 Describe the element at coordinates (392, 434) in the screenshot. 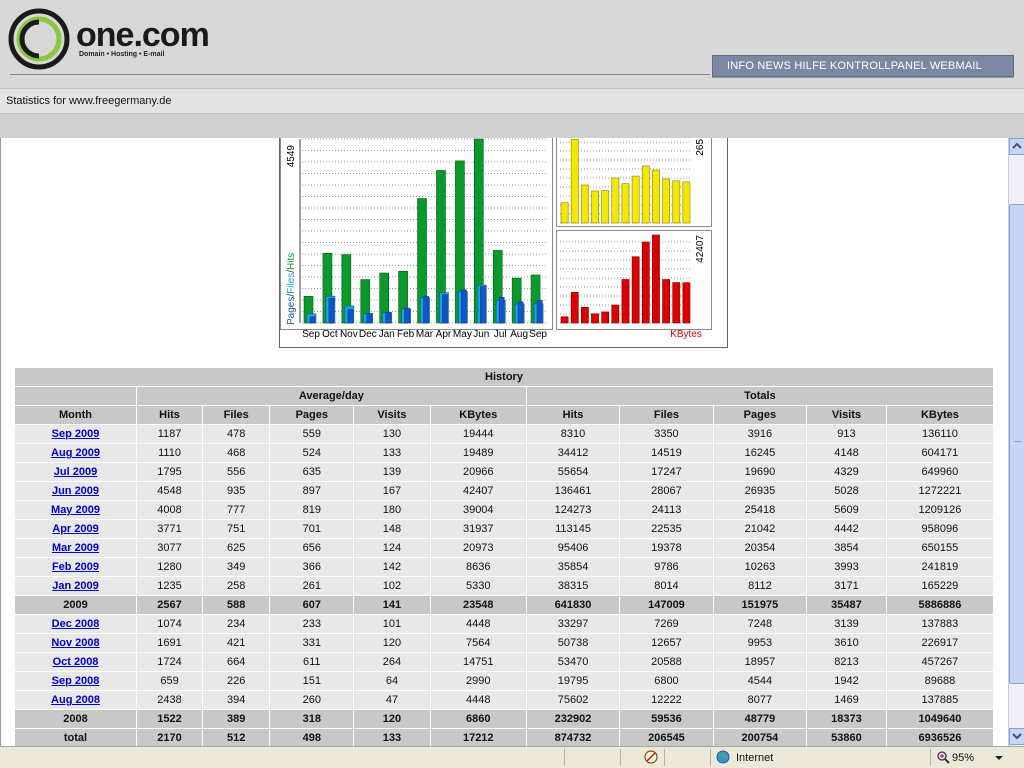

I see `table-cell: 130` at that location.